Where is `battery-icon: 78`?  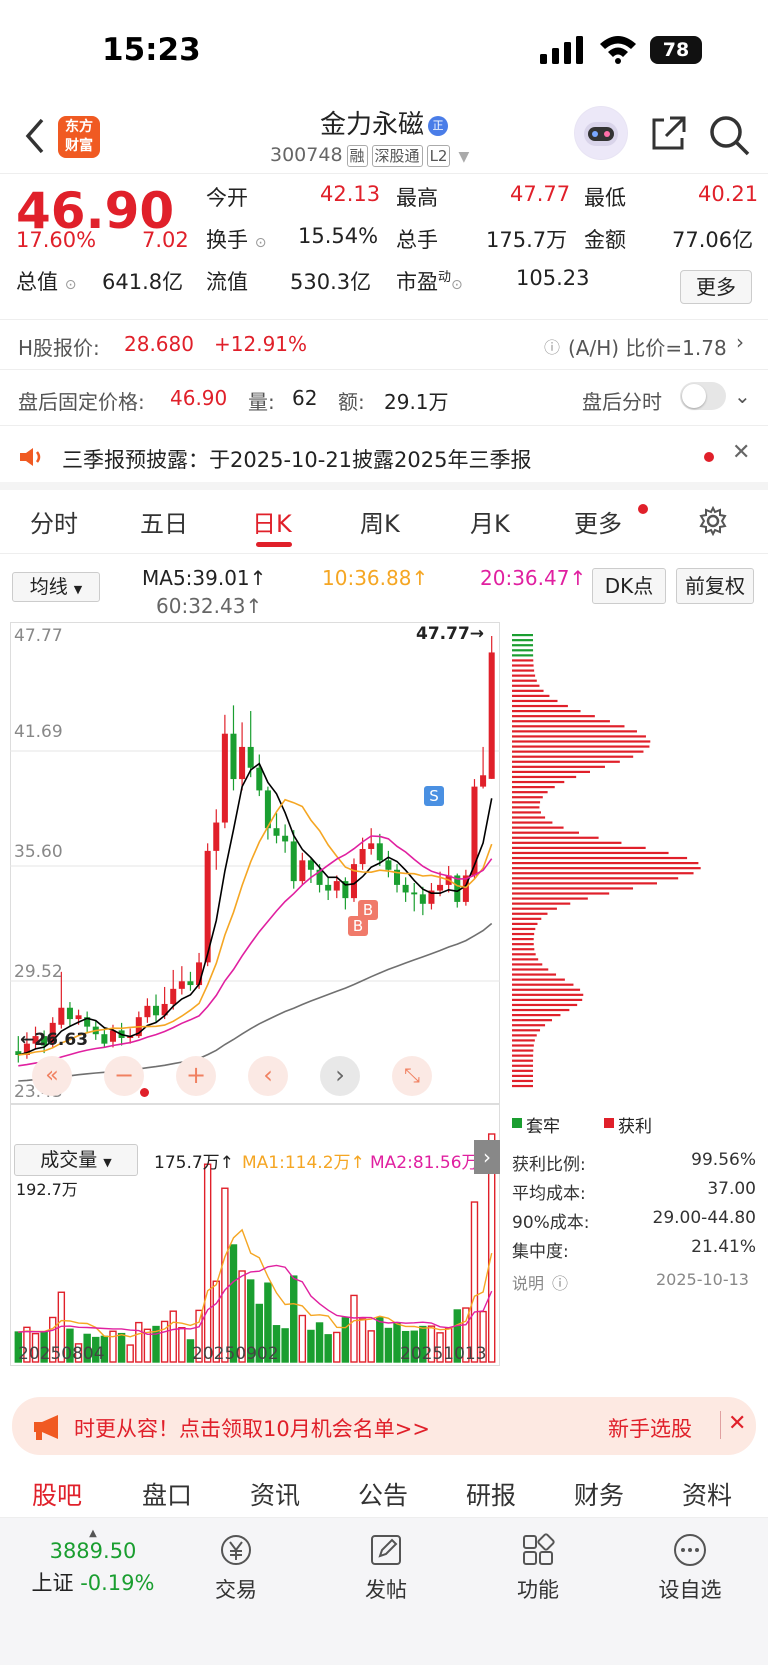
battery-icon: 78 is located at coordinates (676, 50).